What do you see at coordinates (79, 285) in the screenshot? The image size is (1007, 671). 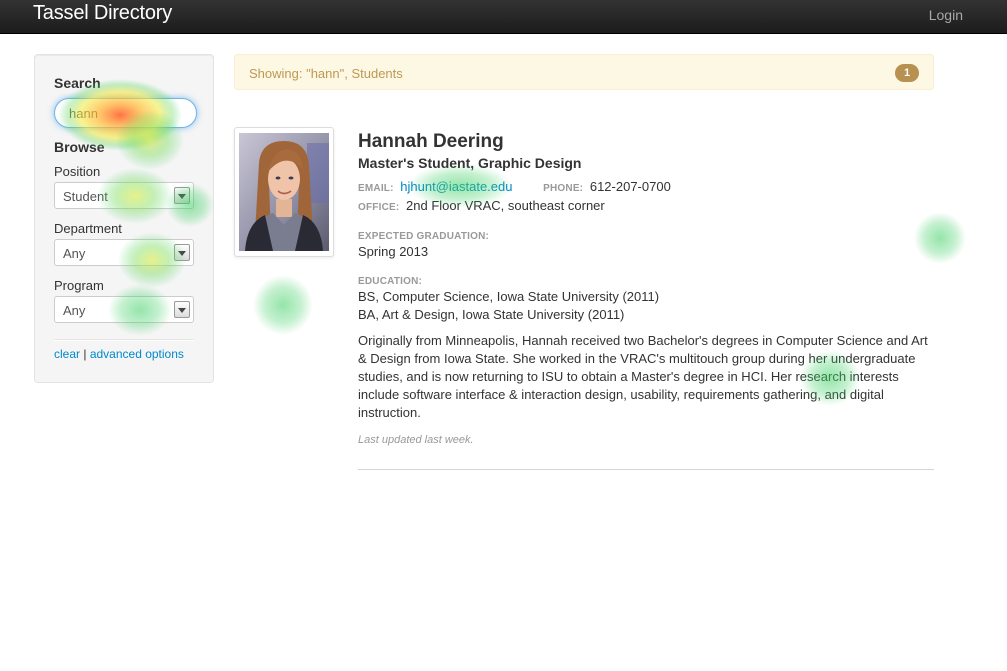 I see `program-label: Program` at bounding box center [79, 285].